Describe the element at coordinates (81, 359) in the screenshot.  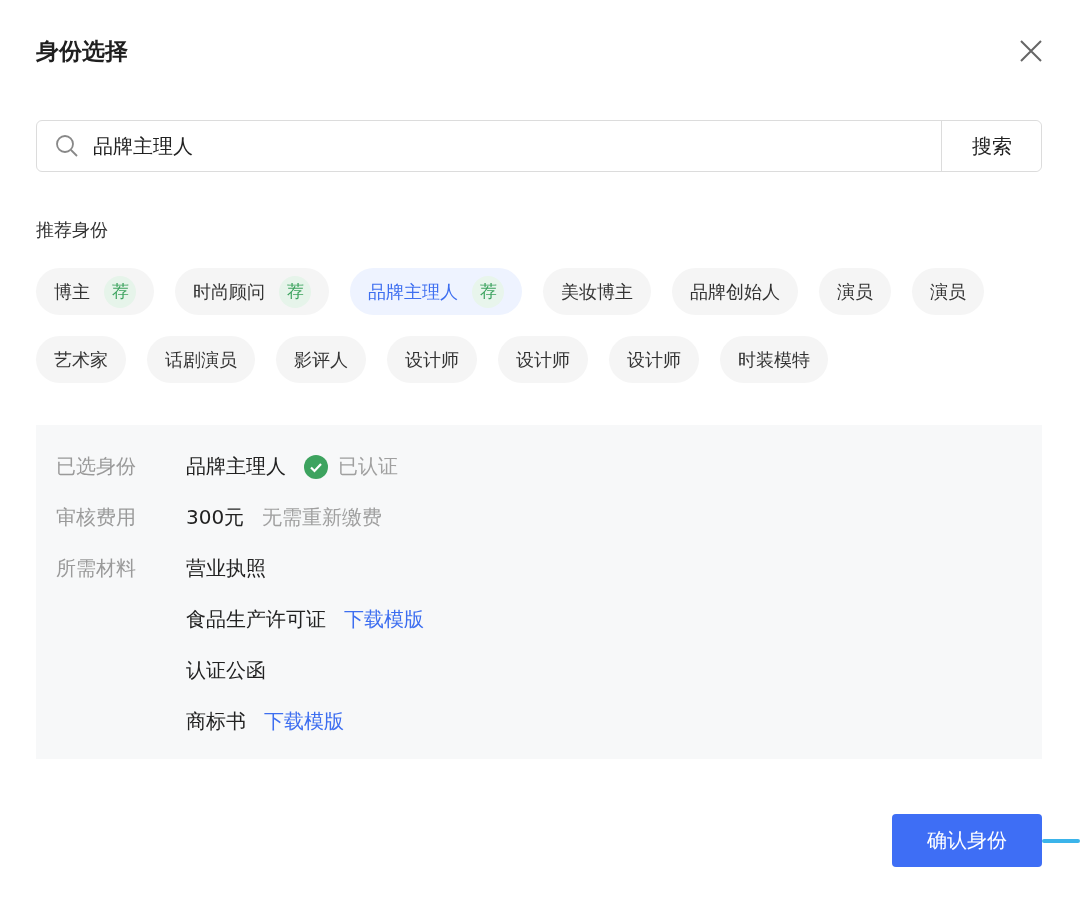
I see `identity-tag: 艺术家` at that location.